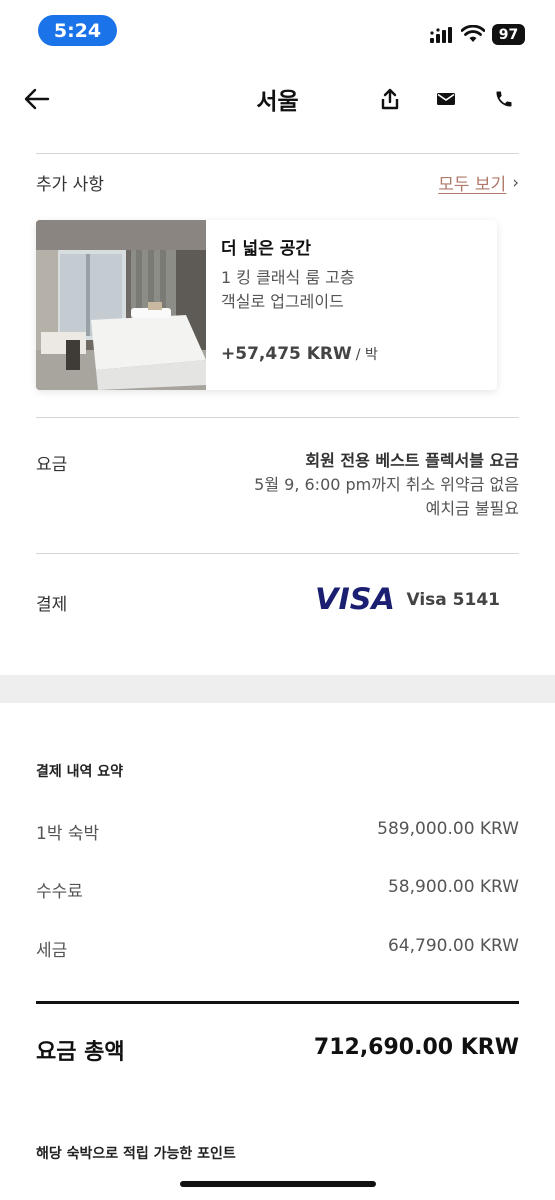 This screenshot has height=1200, width=555. What do you see at coordinates (277, 948) in the screenshot?
I see `summary-row: 세금 64,790.00 KRW` at bounding box center [277, 948].